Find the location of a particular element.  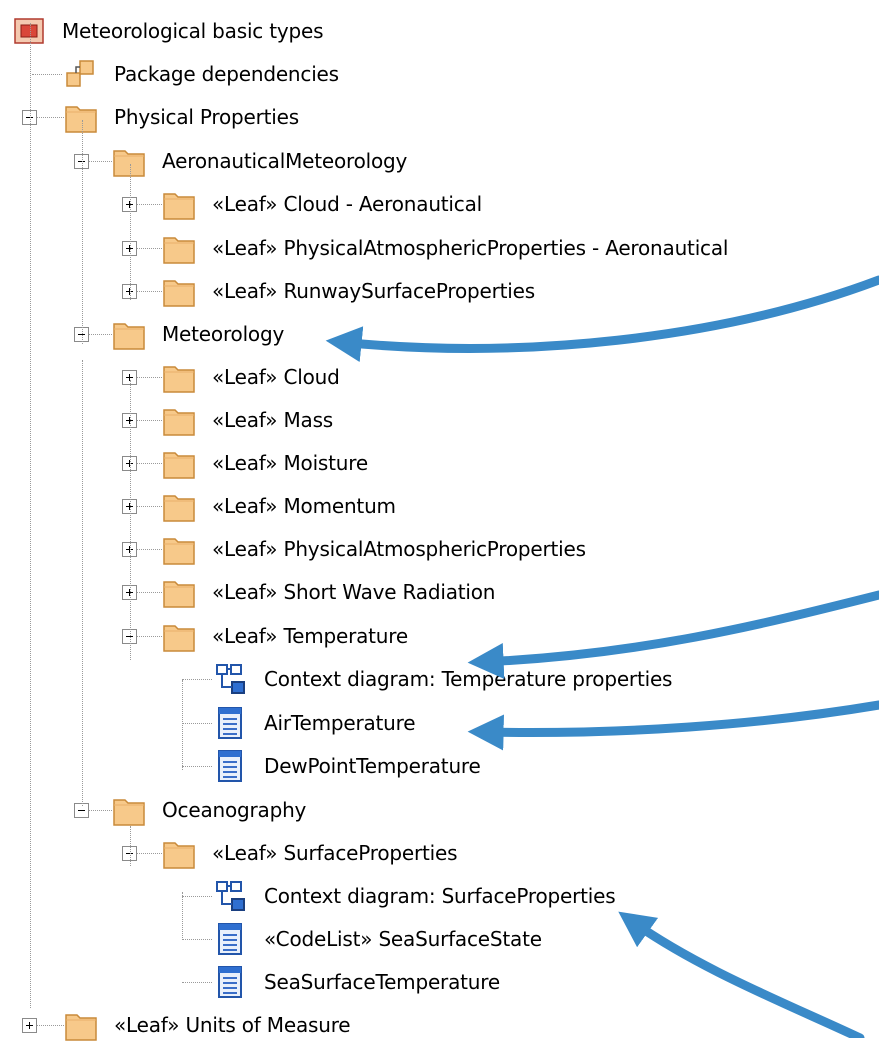

model-icon is located at coordinates (29, 31).